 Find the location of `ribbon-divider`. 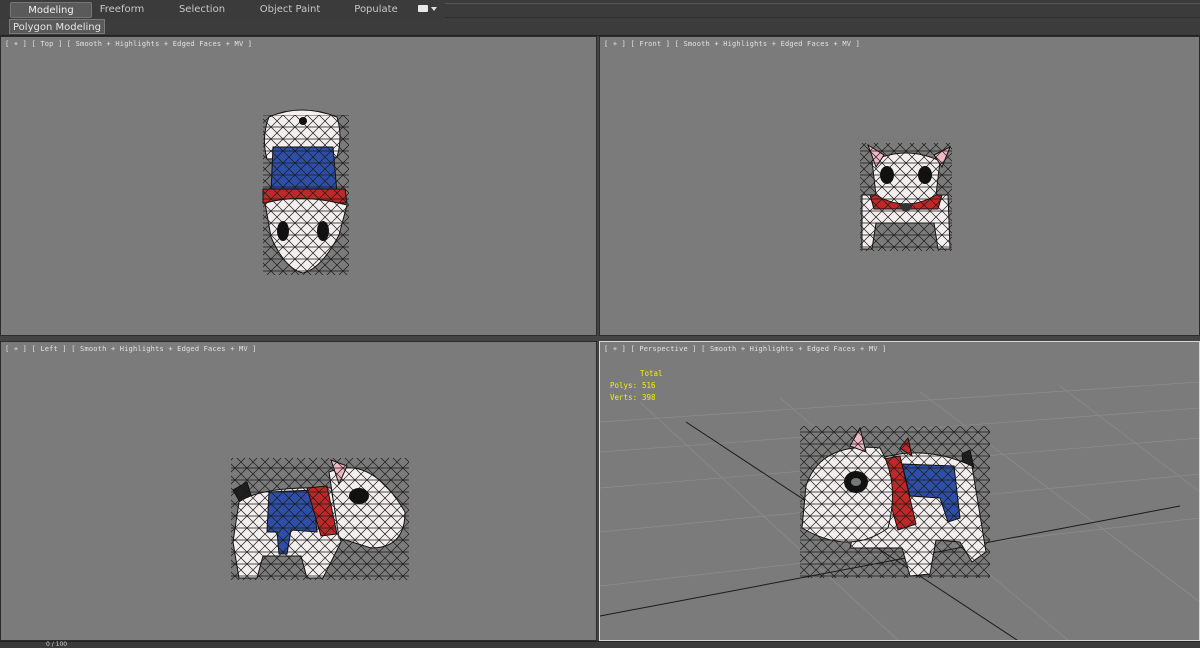

ribbon-divider is located at coordinates (822, 10).